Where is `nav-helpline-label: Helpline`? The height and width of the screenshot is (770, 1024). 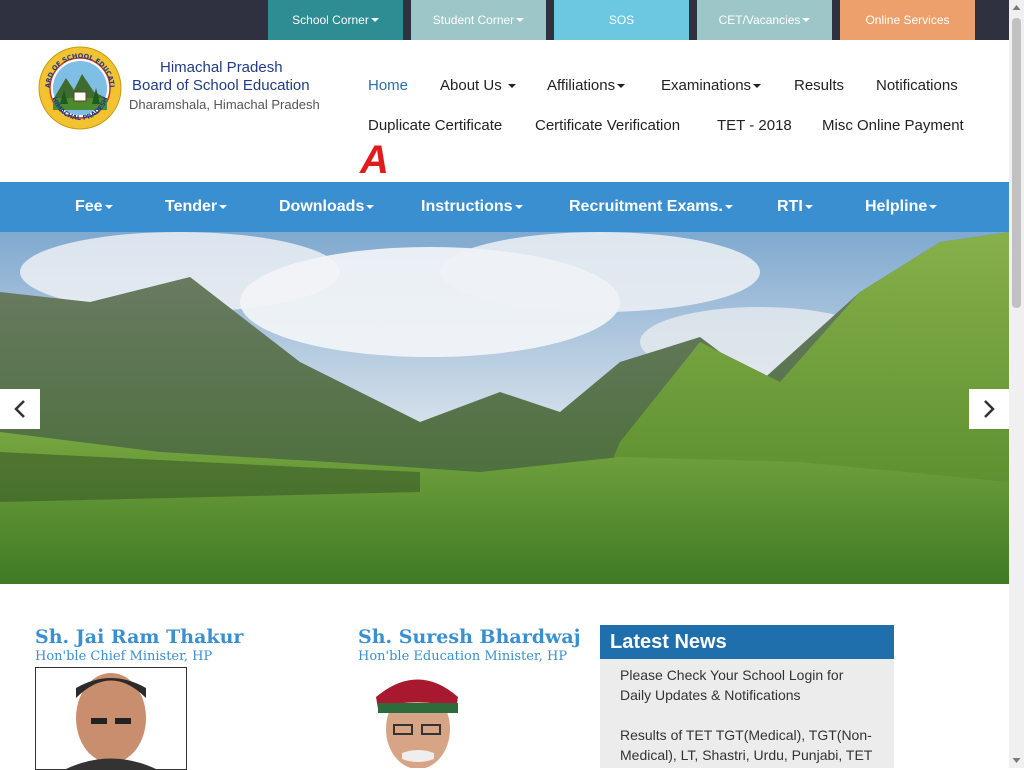 nav-helpline-label: Helpline is located at coordinates (896, 206).